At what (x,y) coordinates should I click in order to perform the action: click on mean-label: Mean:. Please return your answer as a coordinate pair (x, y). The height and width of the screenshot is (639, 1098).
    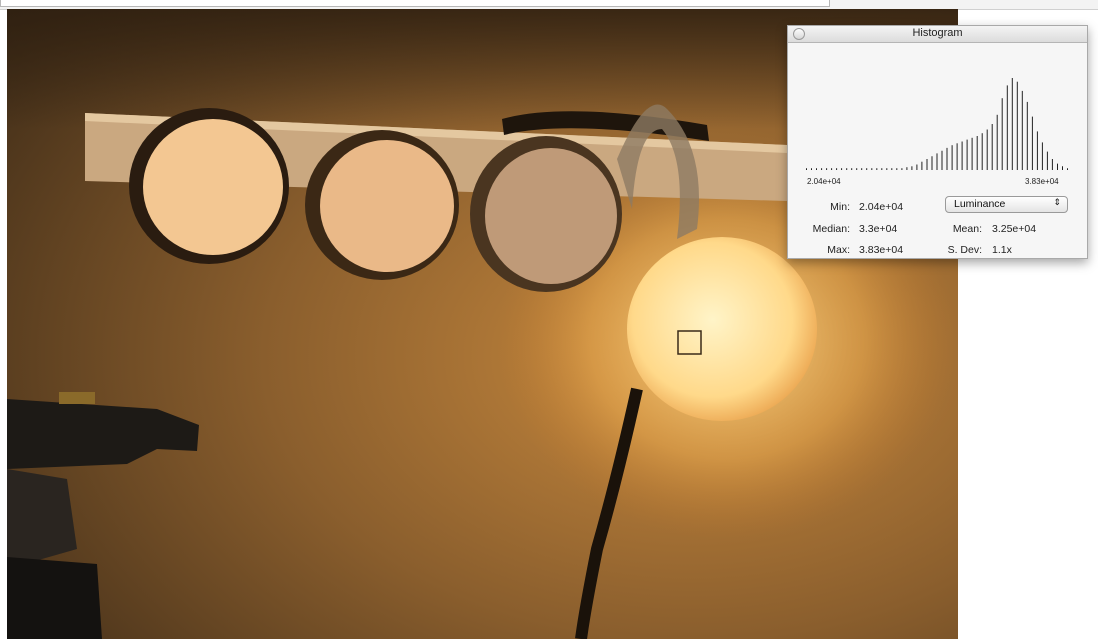
    Looking at the image, I should click on (967, 229).